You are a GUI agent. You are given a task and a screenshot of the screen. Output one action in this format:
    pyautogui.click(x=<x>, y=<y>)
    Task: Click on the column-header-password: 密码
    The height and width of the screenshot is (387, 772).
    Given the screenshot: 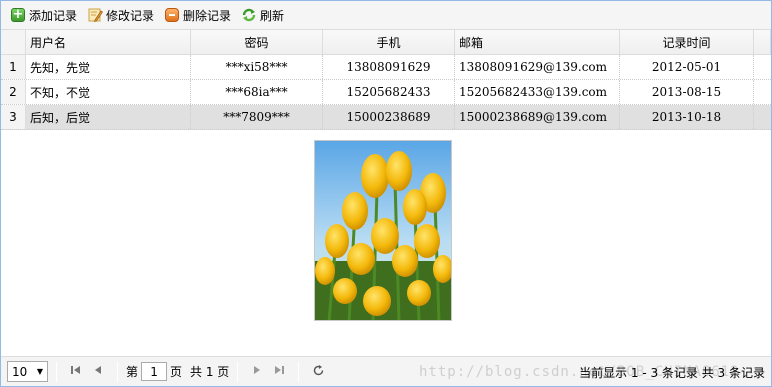 What is the action you would take?
    pyautogui.click(x=257, y=42)
    